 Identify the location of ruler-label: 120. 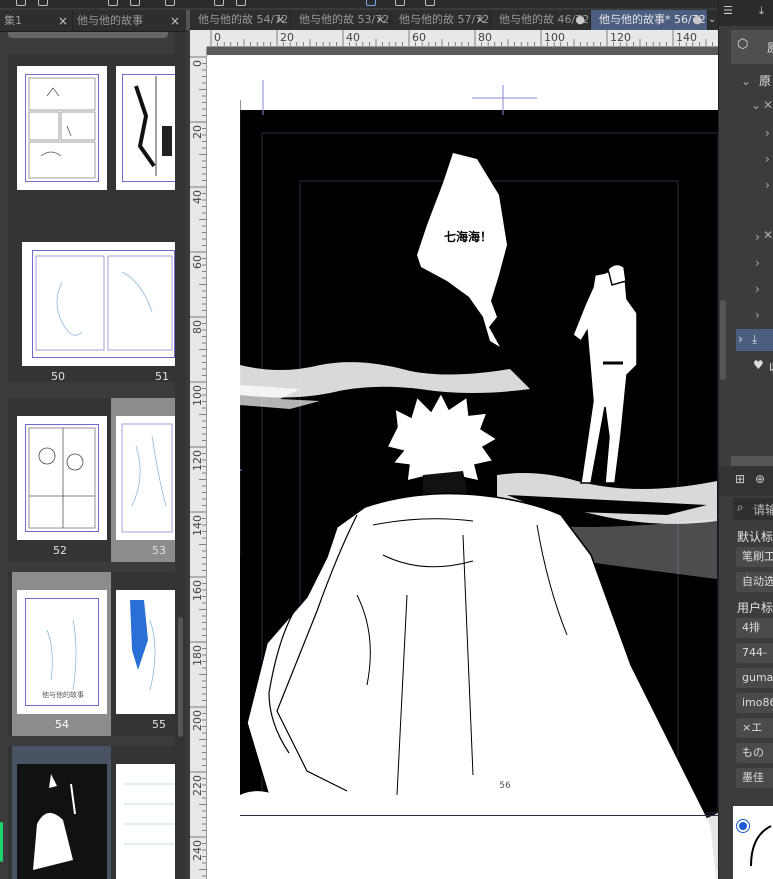
(197, 460).